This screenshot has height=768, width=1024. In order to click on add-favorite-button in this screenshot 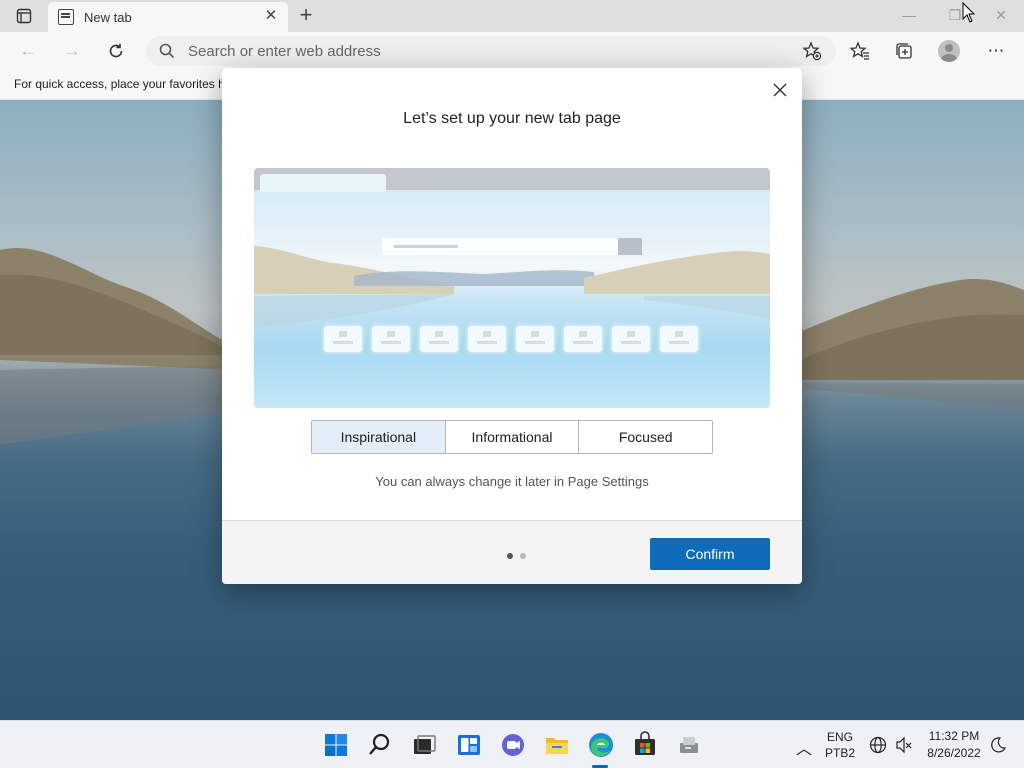, I will do `click(812, 51)`.